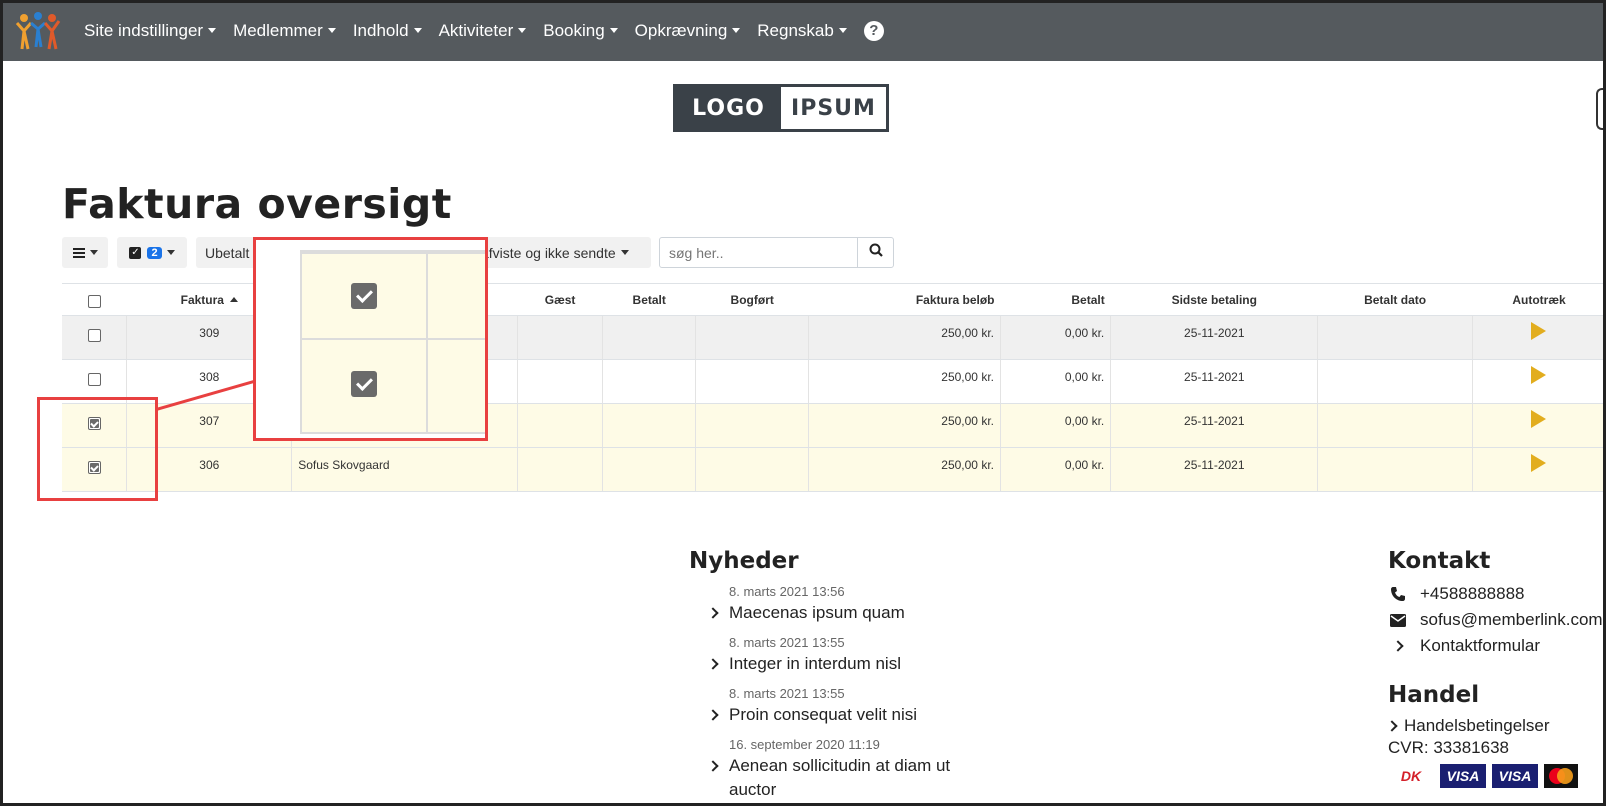 The width and height of the screenshot is (1606, 806). Describe the element at coordinates (688, 31) in the screenshot. I see `nav-opkraevning: Opkrævning` at that location.